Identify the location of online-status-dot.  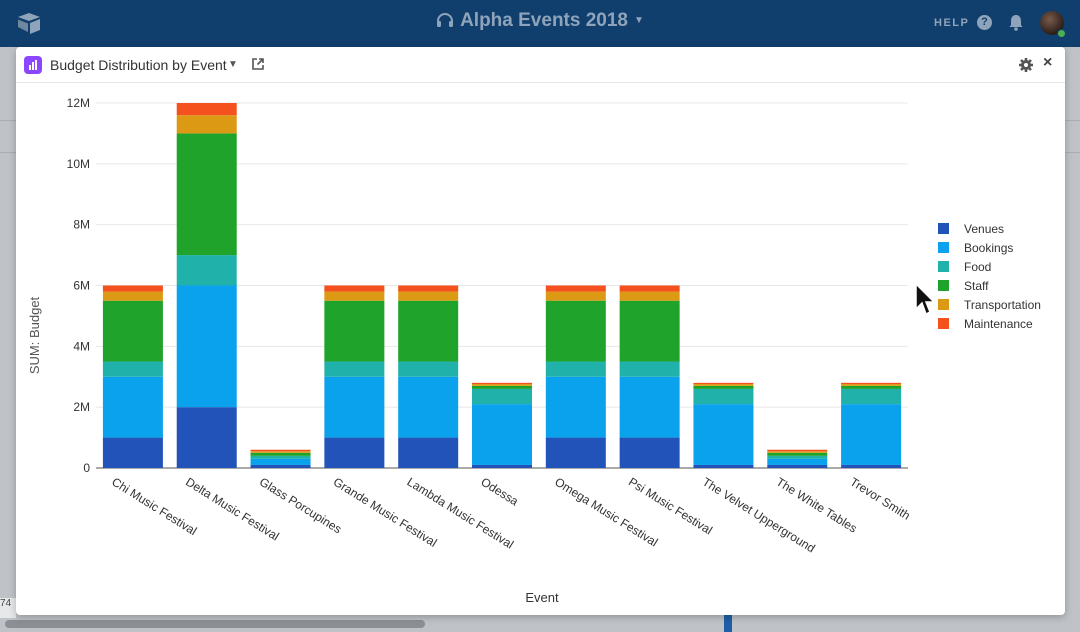
(1061, 33).